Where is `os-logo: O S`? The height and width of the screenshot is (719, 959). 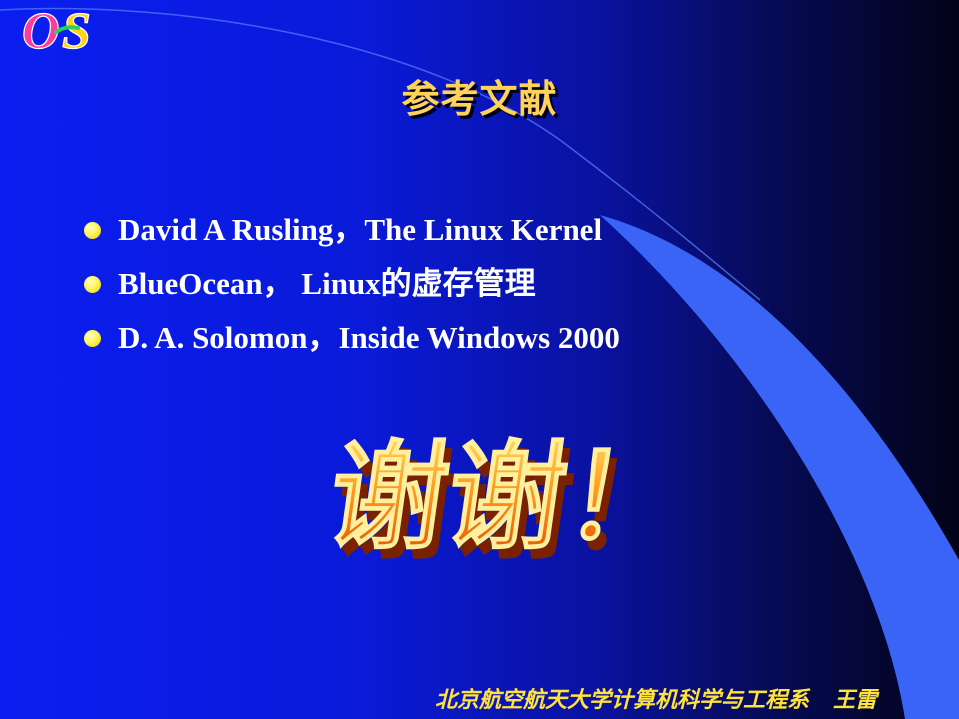 os-logo: O S is located at coordinates (56, 30).